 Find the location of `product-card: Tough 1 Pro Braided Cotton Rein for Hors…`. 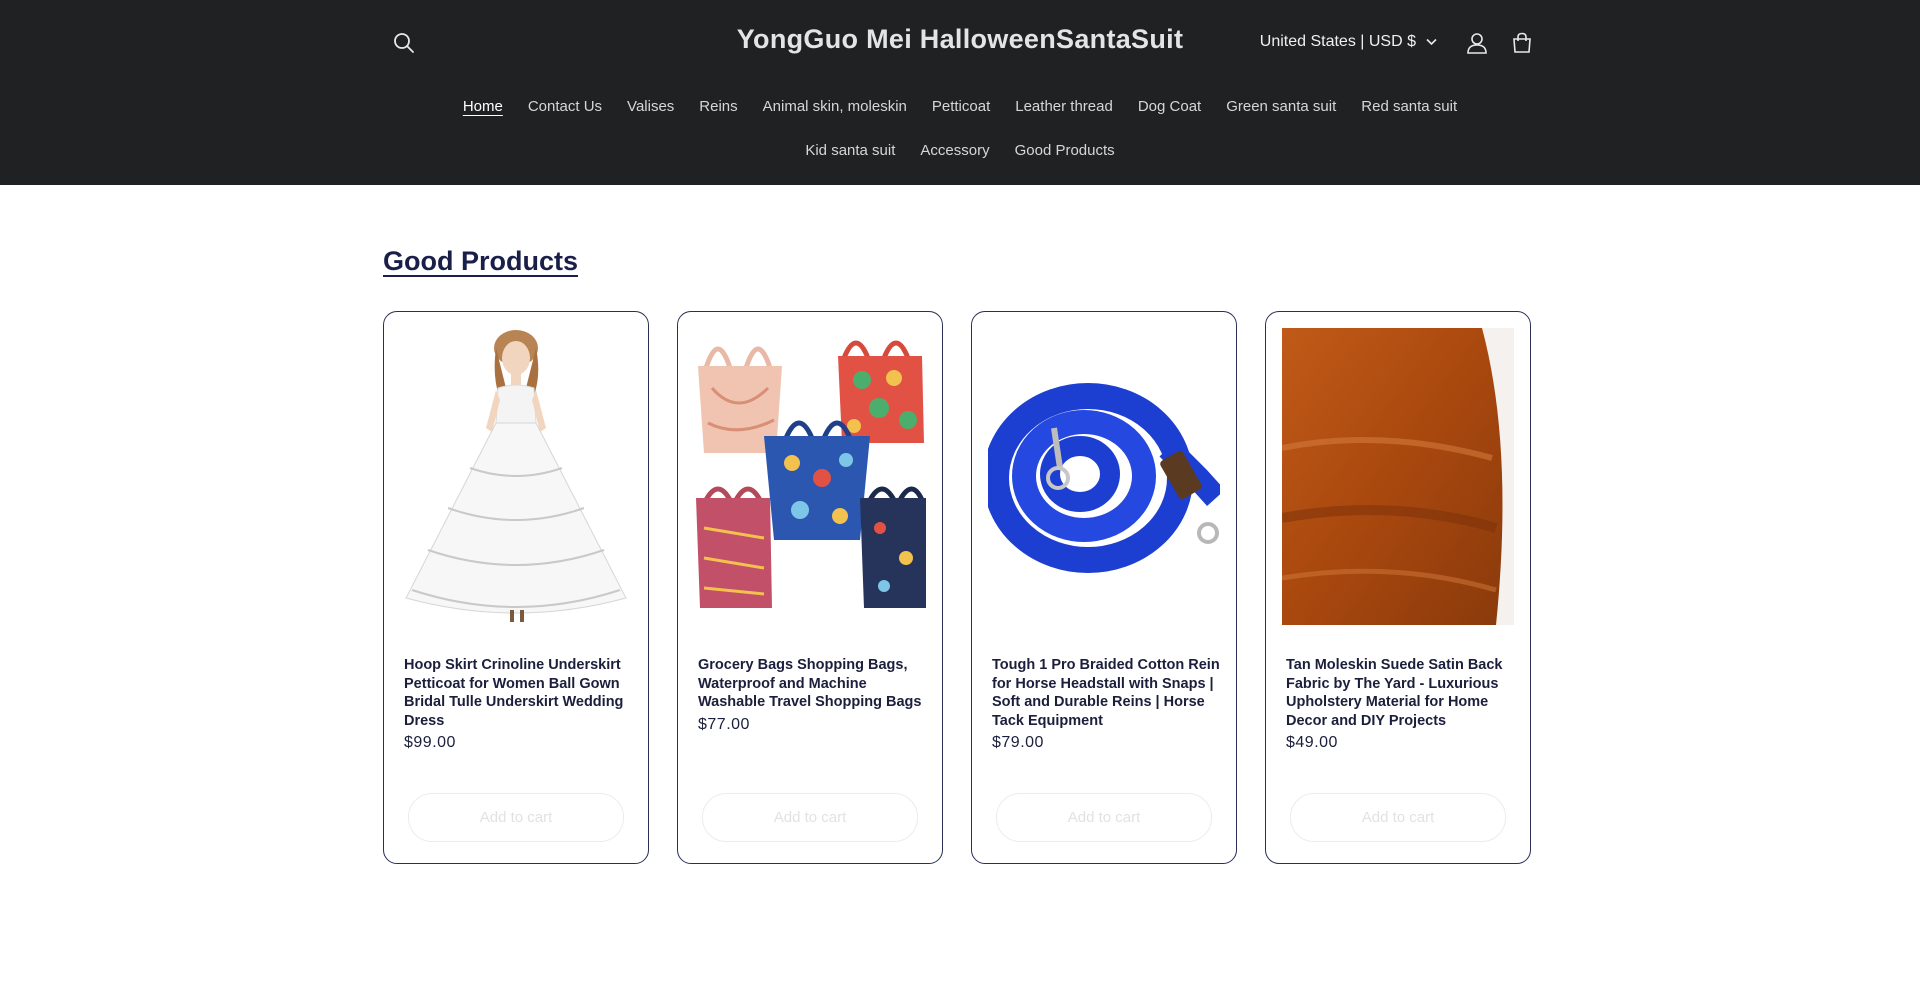

product-card: Tough 1 Pro Braided Cotton Rein for Hors… is located at coordinates (1104, 587).